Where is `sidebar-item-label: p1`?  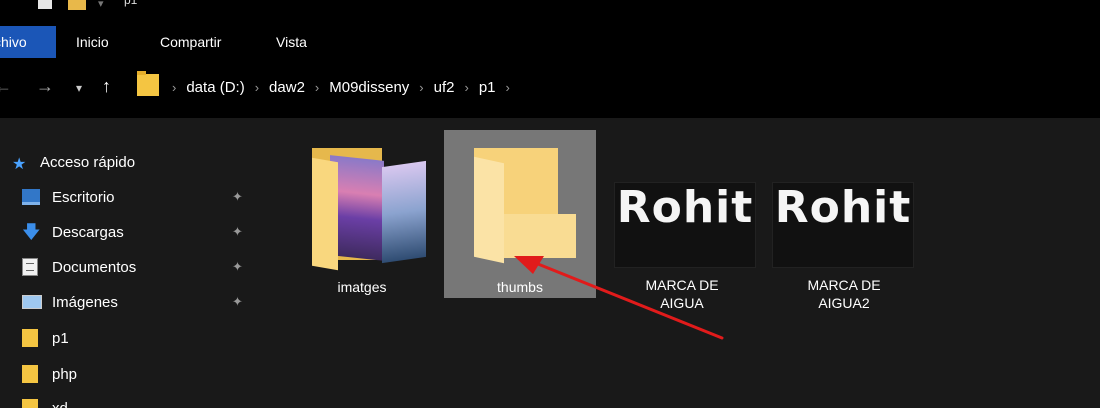 sidebar-item-label: p1 is located at coordinates (60, 338).